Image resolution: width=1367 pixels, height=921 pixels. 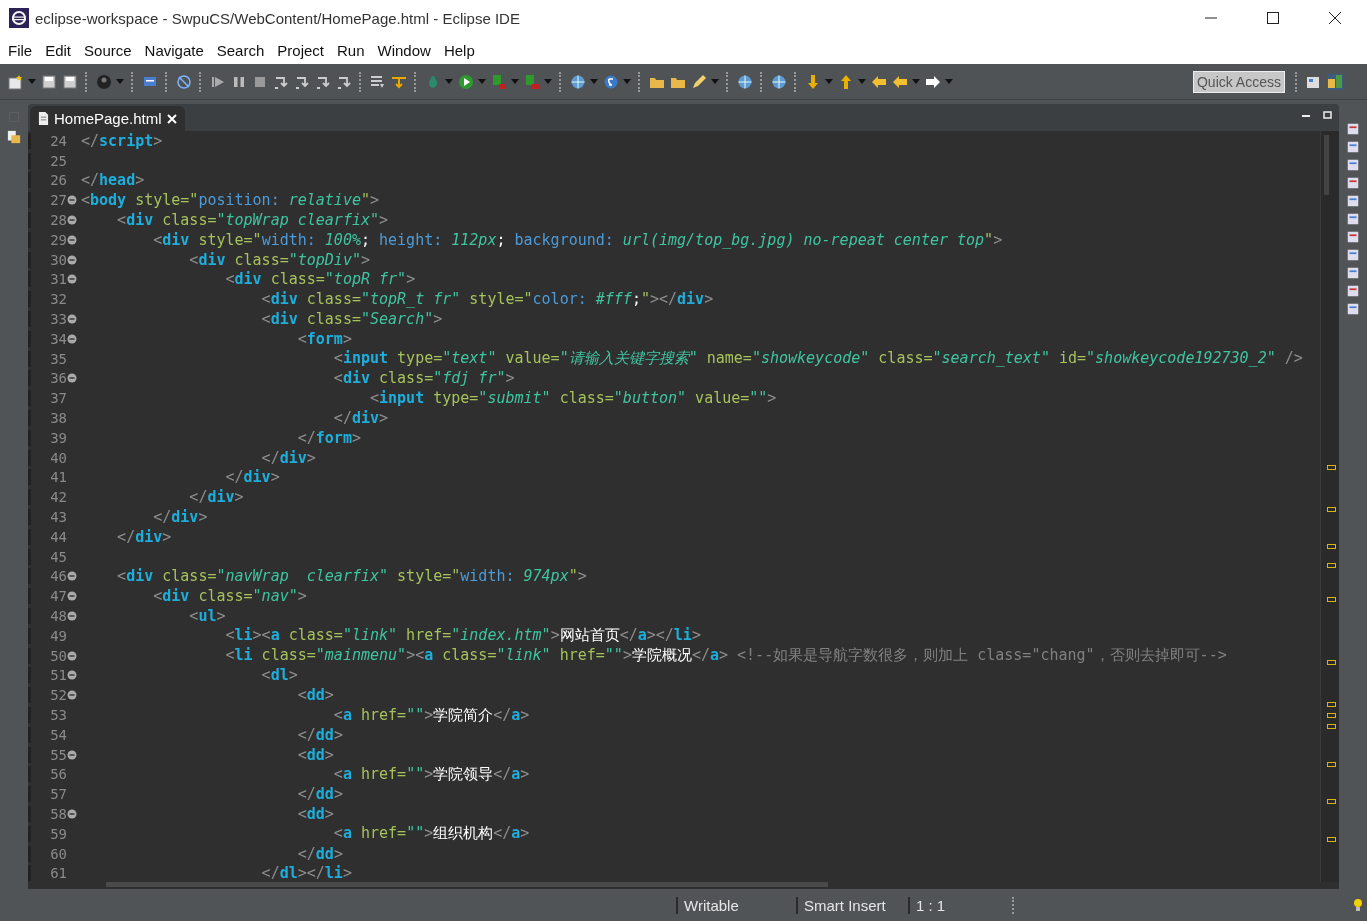 I want to click on code-line: </dl></li>, so click(x=306, y=873).